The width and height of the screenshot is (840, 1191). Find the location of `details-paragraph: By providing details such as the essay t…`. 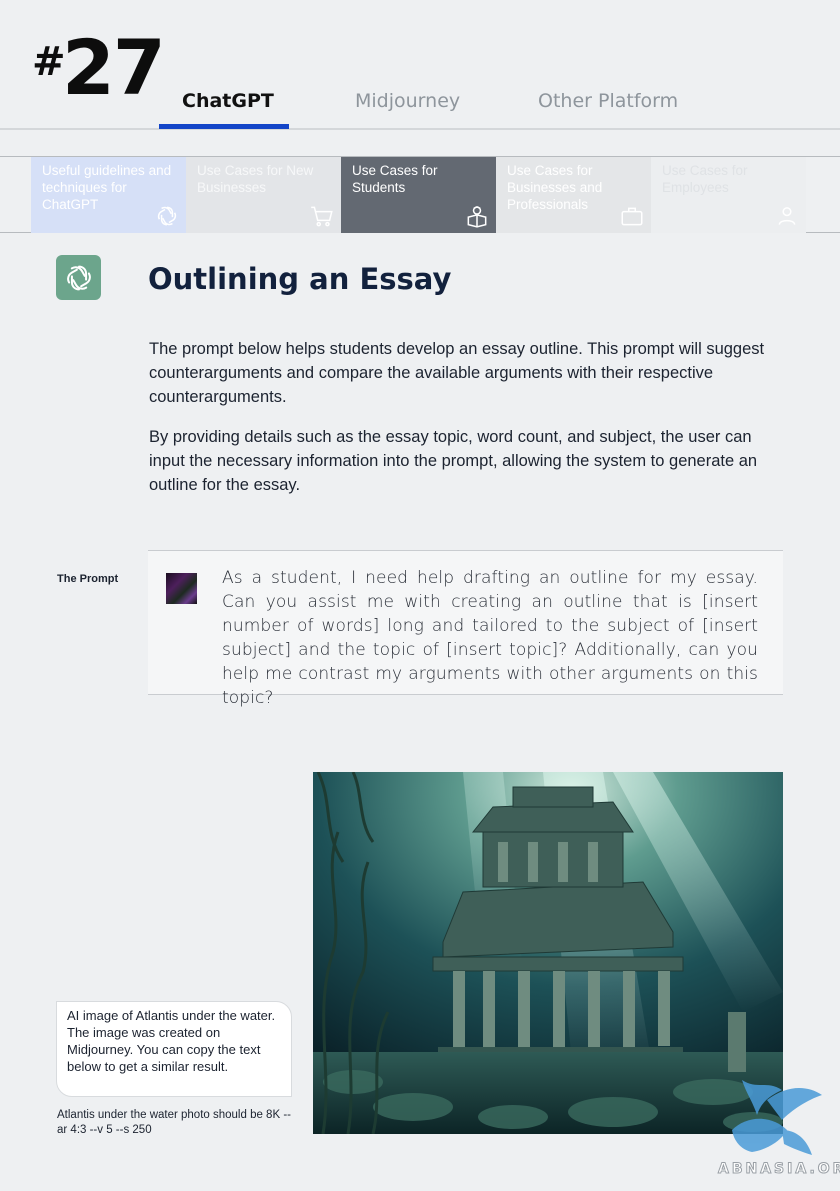

details-paragraph: By providing details such as the essay t… is located at coordinates (453, 461).